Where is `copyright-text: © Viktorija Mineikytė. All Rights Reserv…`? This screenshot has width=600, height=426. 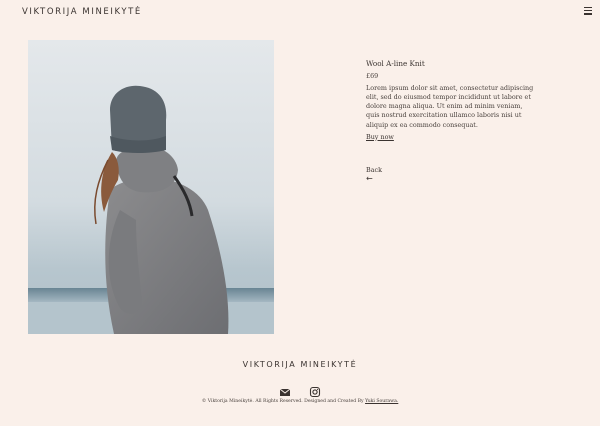 copyright-text: © Viktorija Mineikytė. All Rights Reserv… is located at coordinates (283, 401).